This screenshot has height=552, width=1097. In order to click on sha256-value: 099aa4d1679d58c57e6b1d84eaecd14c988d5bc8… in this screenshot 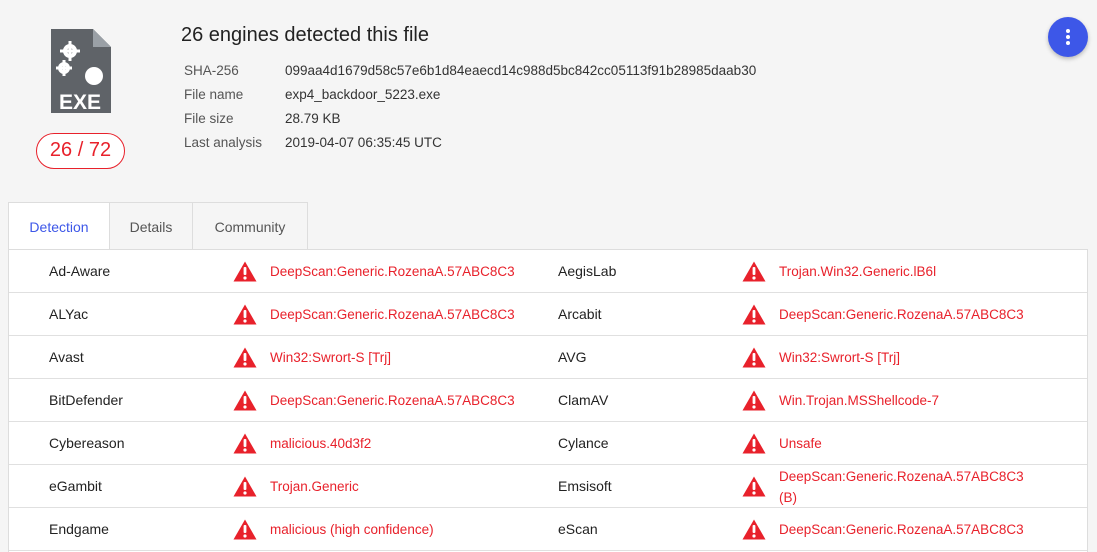, I will do `click(520, 74)`.